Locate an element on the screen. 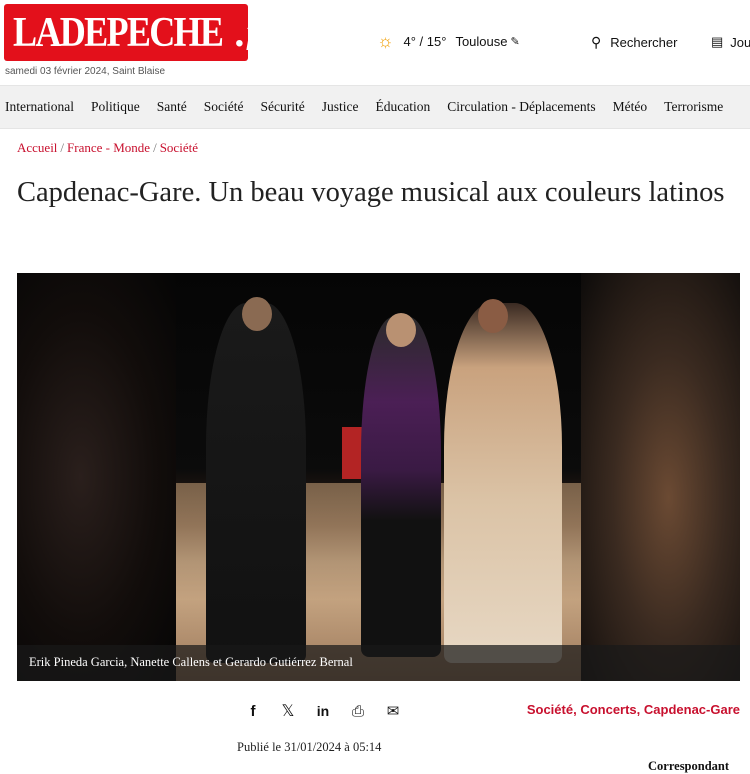 The image size is (750, 774). breadcrumb: Accueil / France - Monde / Société is located at coordinates (107, 148).